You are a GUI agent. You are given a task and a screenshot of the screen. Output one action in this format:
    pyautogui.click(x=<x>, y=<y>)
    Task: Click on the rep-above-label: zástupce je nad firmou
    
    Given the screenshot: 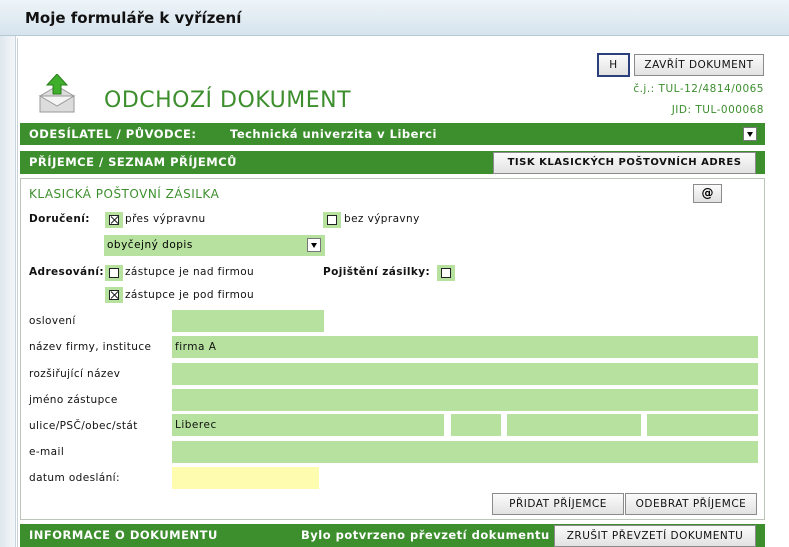 What is the action you would take?
    pyautogui.click(x=190, y=272)
    